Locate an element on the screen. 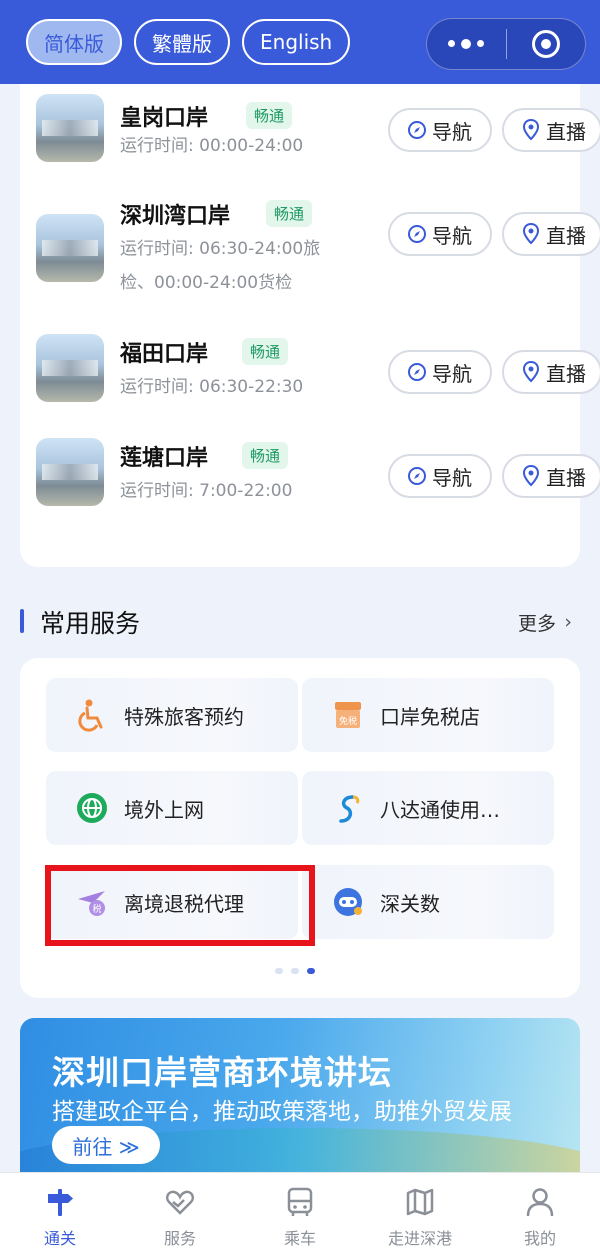  page-dot is located at coordinates (295, 971).